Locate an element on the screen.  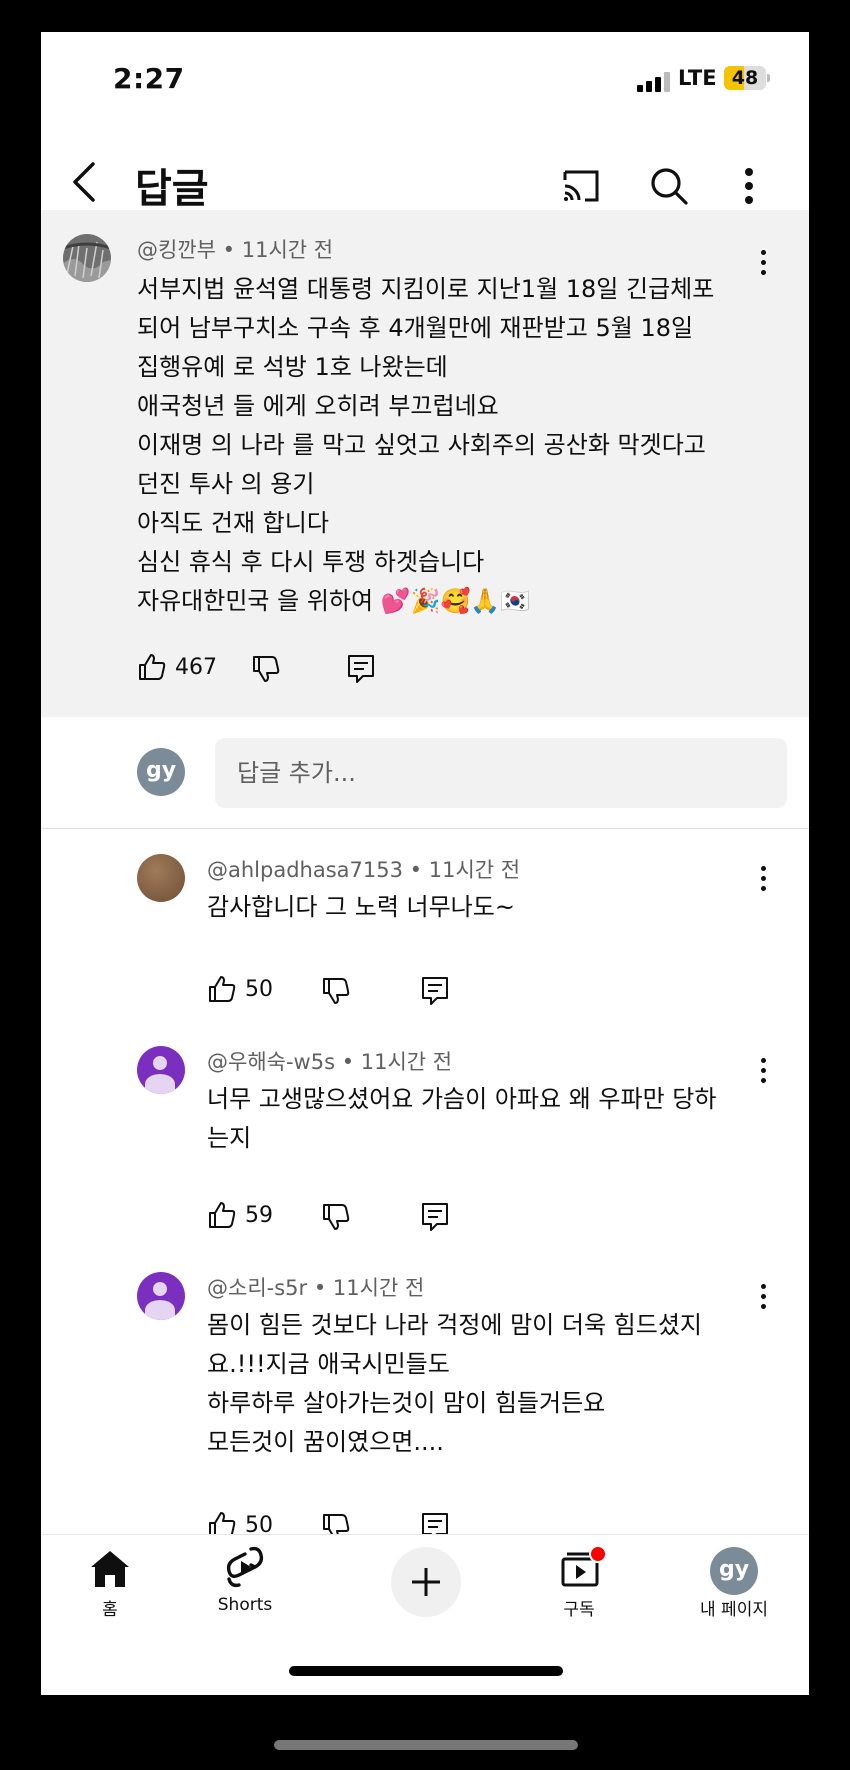
reply-line: 는지 is located at coordinates (229, 1138).